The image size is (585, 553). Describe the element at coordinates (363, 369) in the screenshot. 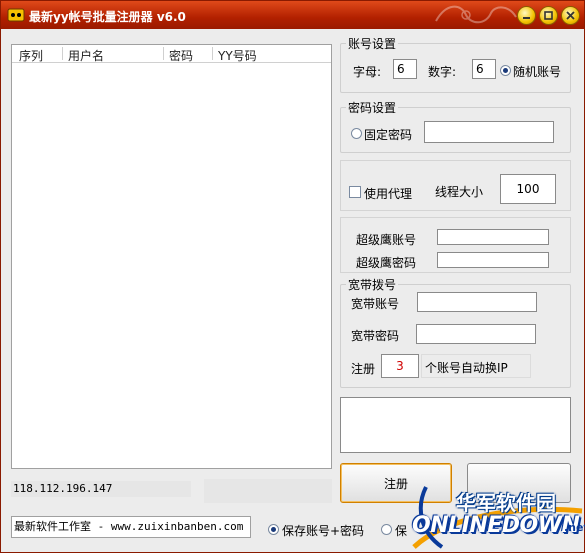

I see `register-count-label: 注册` at that location.